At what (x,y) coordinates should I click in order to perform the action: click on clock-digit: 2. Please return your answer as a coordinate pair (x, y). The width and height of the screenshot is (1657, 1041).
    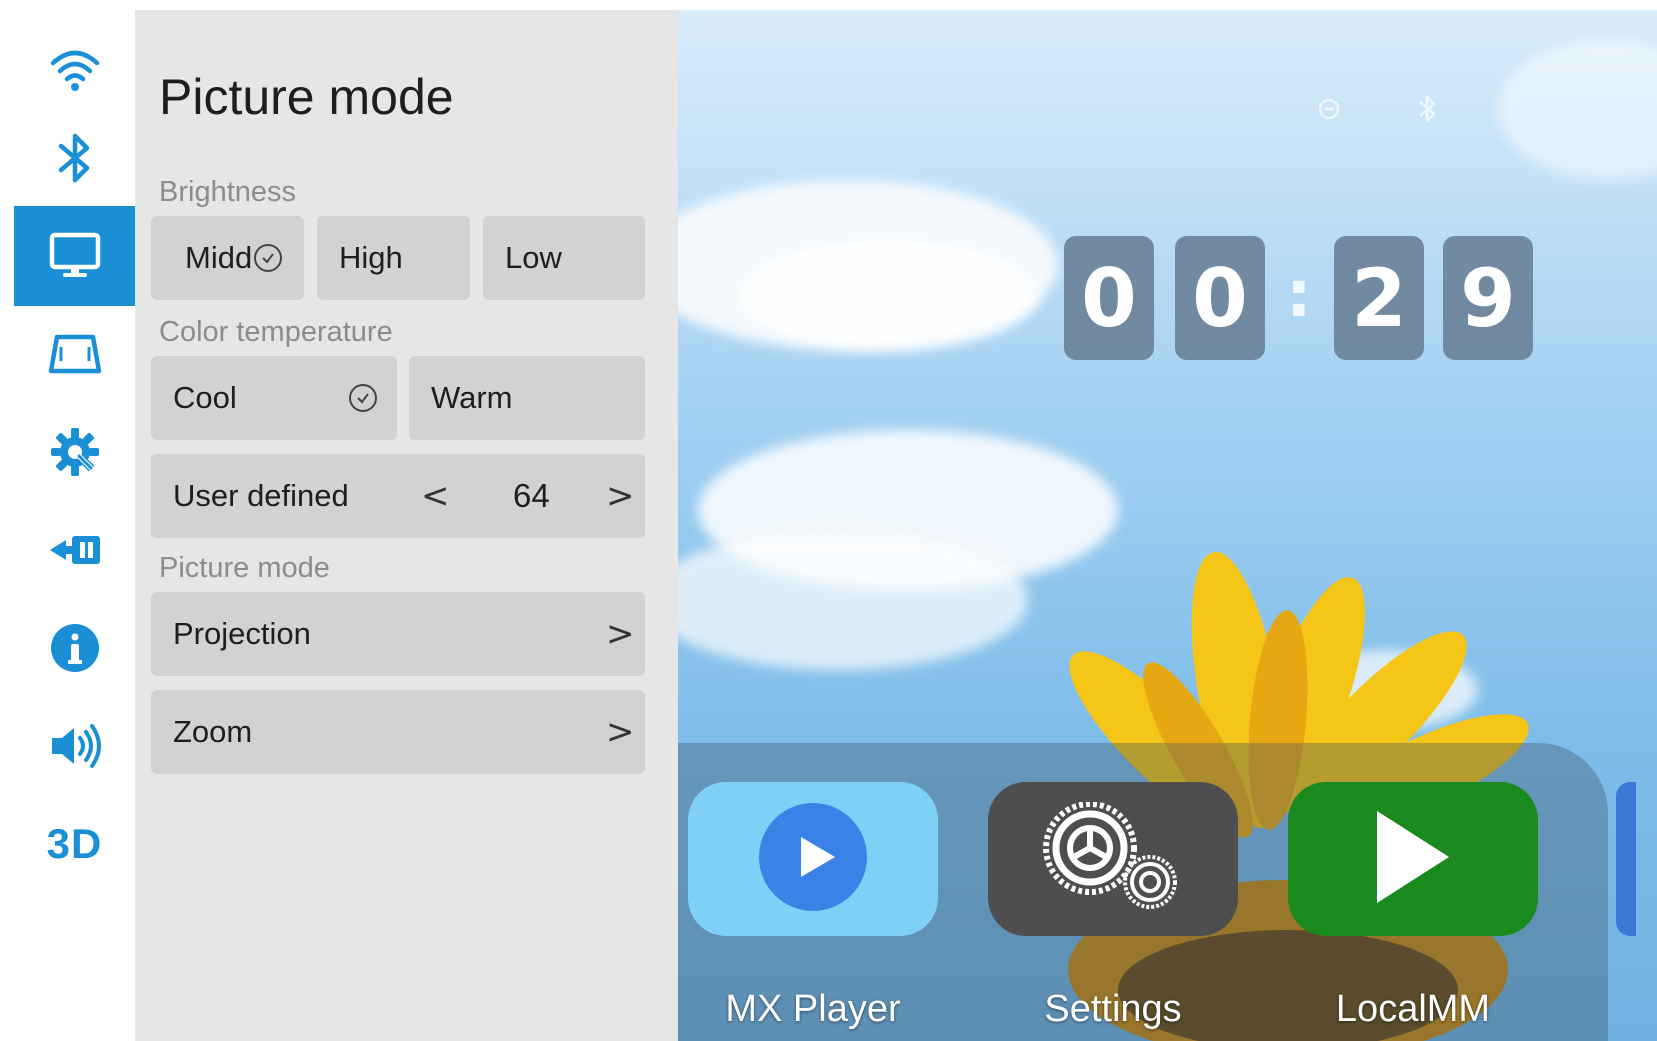
    Looking at the image, I should click on (1379, 298).